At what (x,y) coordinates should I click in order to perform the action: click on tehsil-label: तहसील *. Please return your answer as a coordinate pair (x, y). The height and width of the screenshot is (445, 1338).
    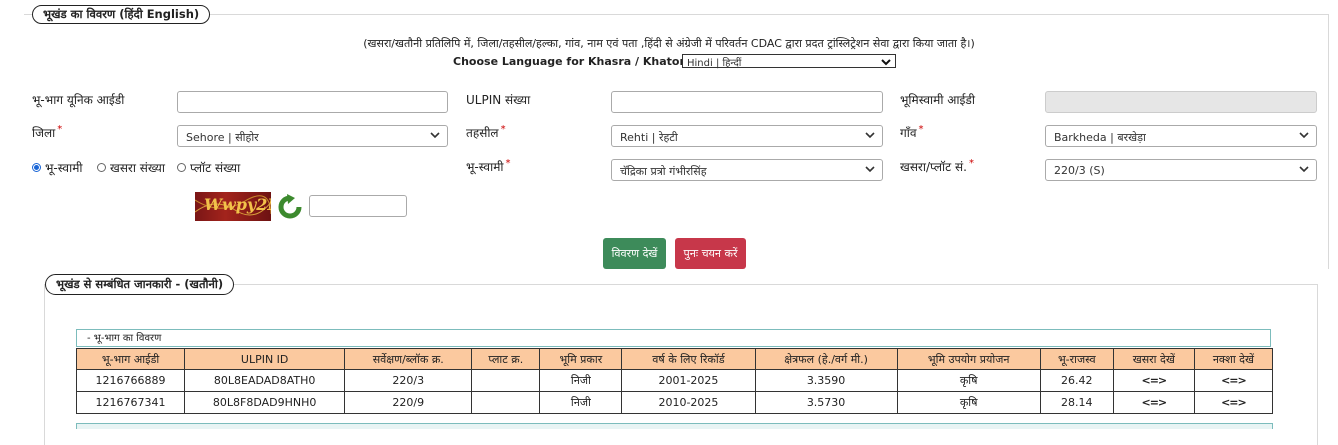
    Looking at the image, I should click on (486, 132).